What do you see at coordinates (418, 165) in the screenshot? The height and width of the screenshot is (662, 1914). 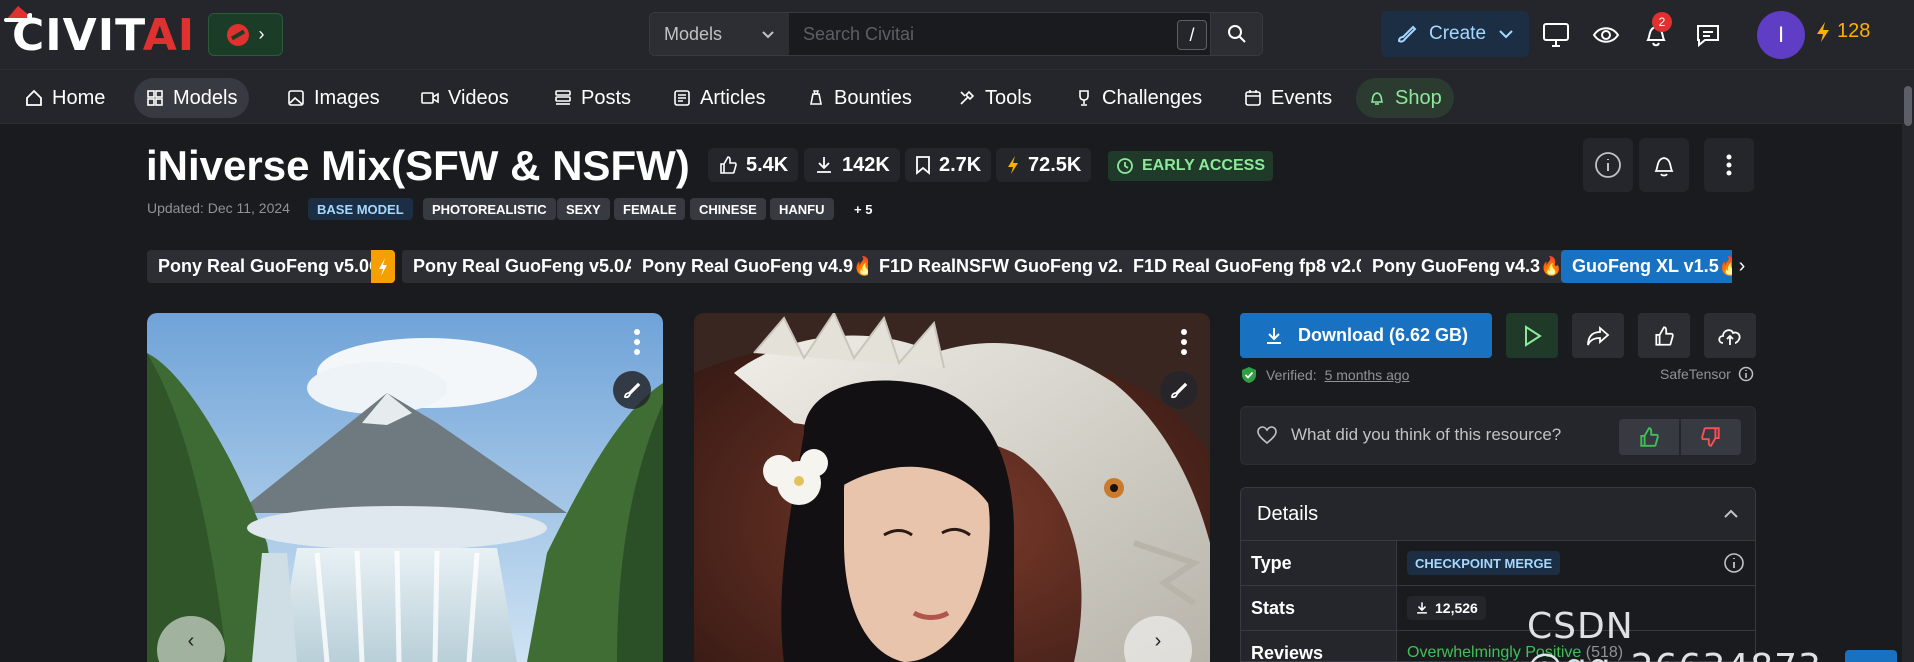 I see `model-title: iNiverse Mix(SFW & NSFW)` at bounding box center [418, 165].